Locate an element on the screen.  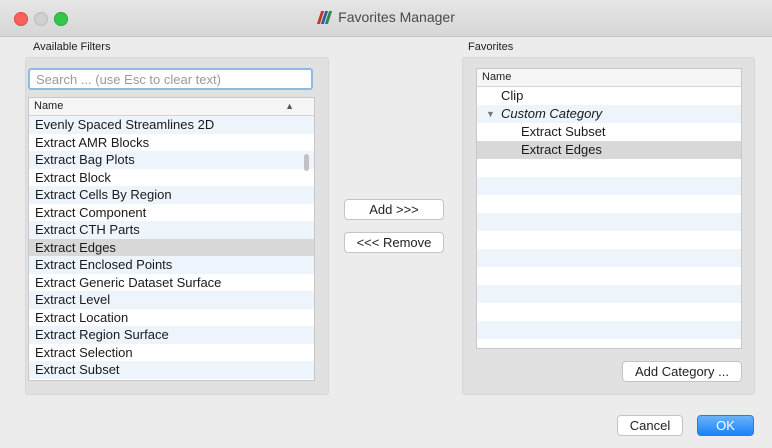
available-filters-label: Available Filters is located at coordinates (72, 47).